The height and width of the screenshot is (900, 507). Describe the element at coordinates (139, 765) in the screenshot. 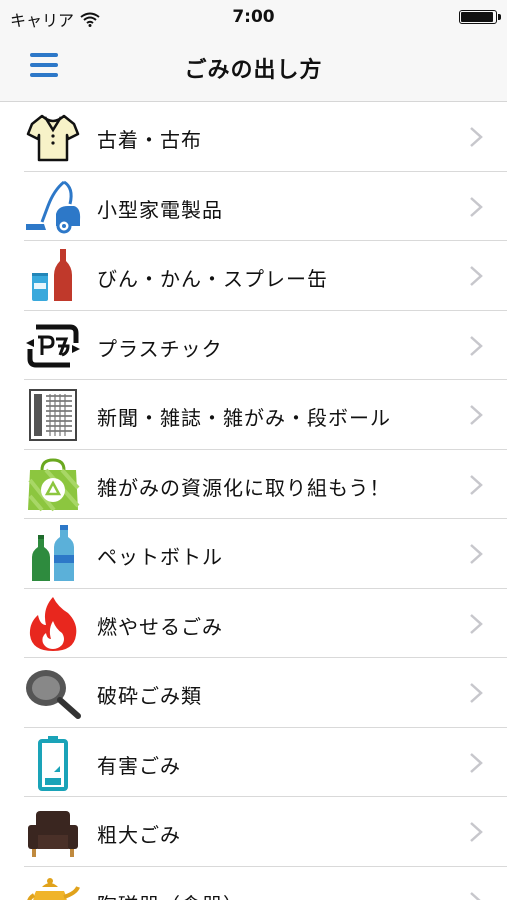

I see `list-item-label: 有害ごみ` at that location.